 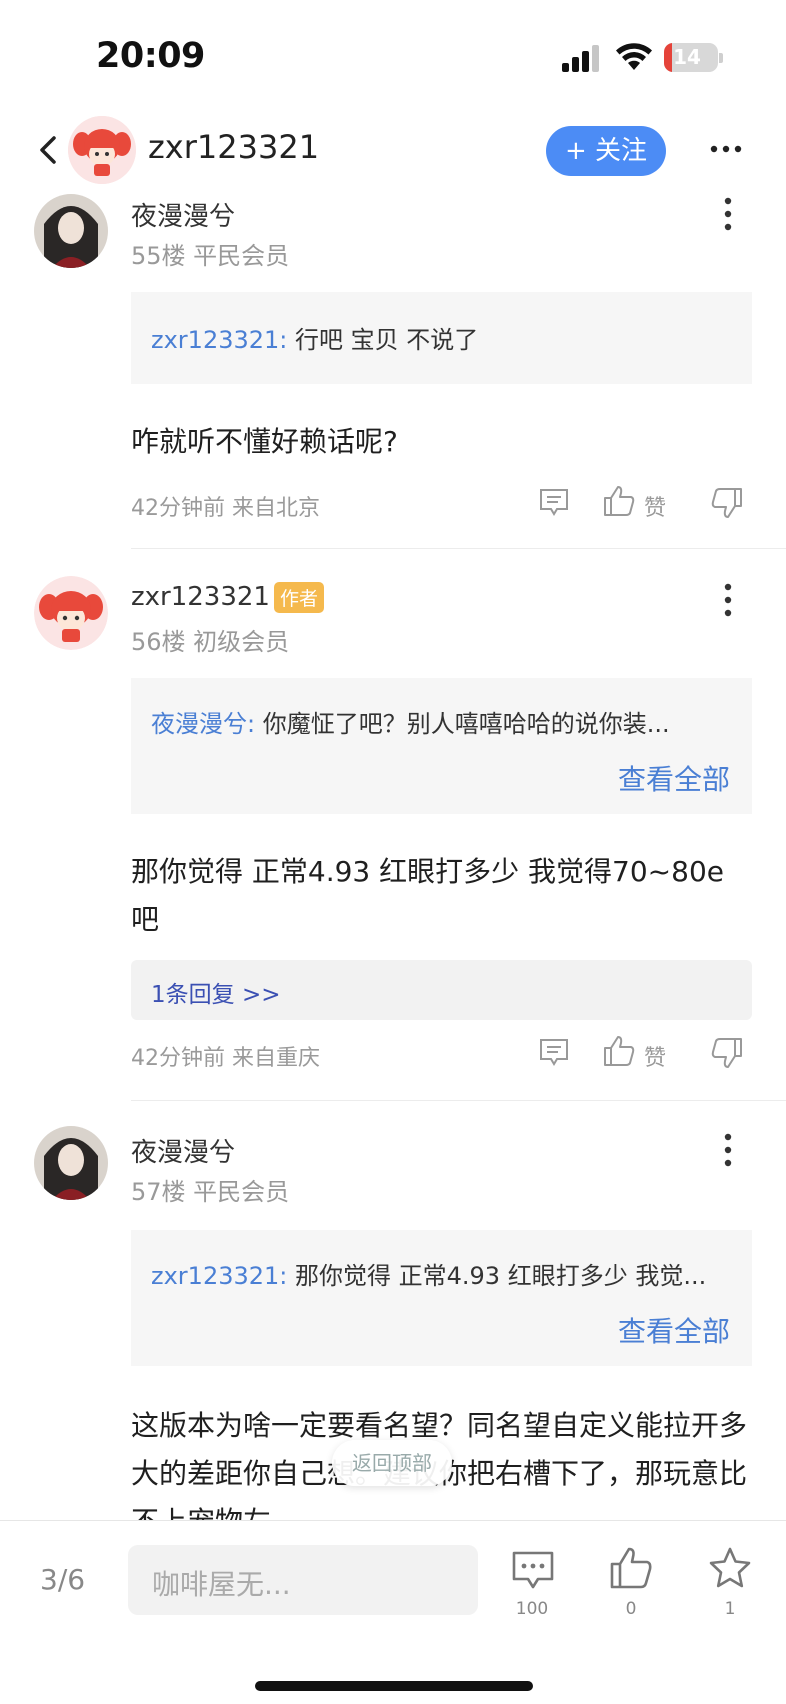 I want to click on author-badge: 作者, so click(x=299, y=597).